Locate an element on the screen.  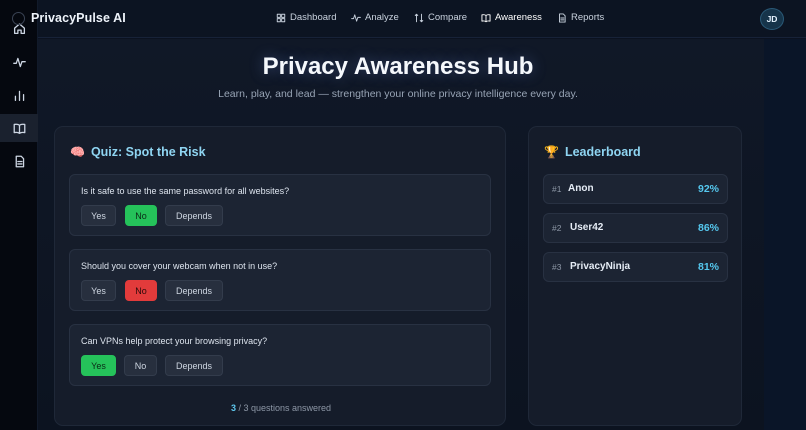
nav-analyze-label: Analyze is located at coordinates (382, 17).